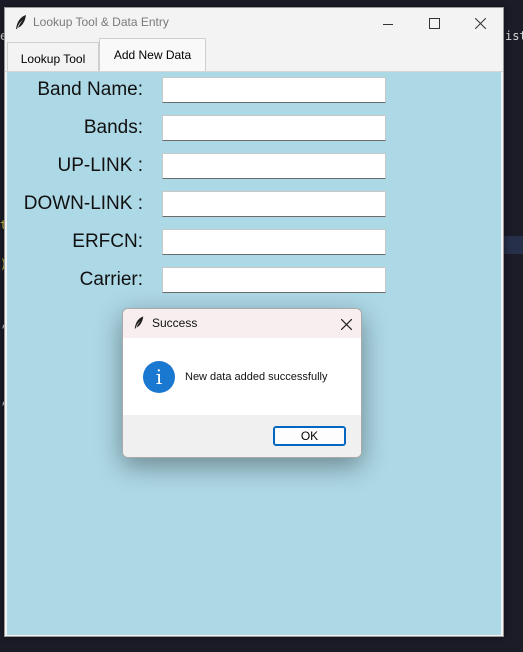 This screenshot has width=523, height=652. I want to click on minimize-button, so click(388, 23).